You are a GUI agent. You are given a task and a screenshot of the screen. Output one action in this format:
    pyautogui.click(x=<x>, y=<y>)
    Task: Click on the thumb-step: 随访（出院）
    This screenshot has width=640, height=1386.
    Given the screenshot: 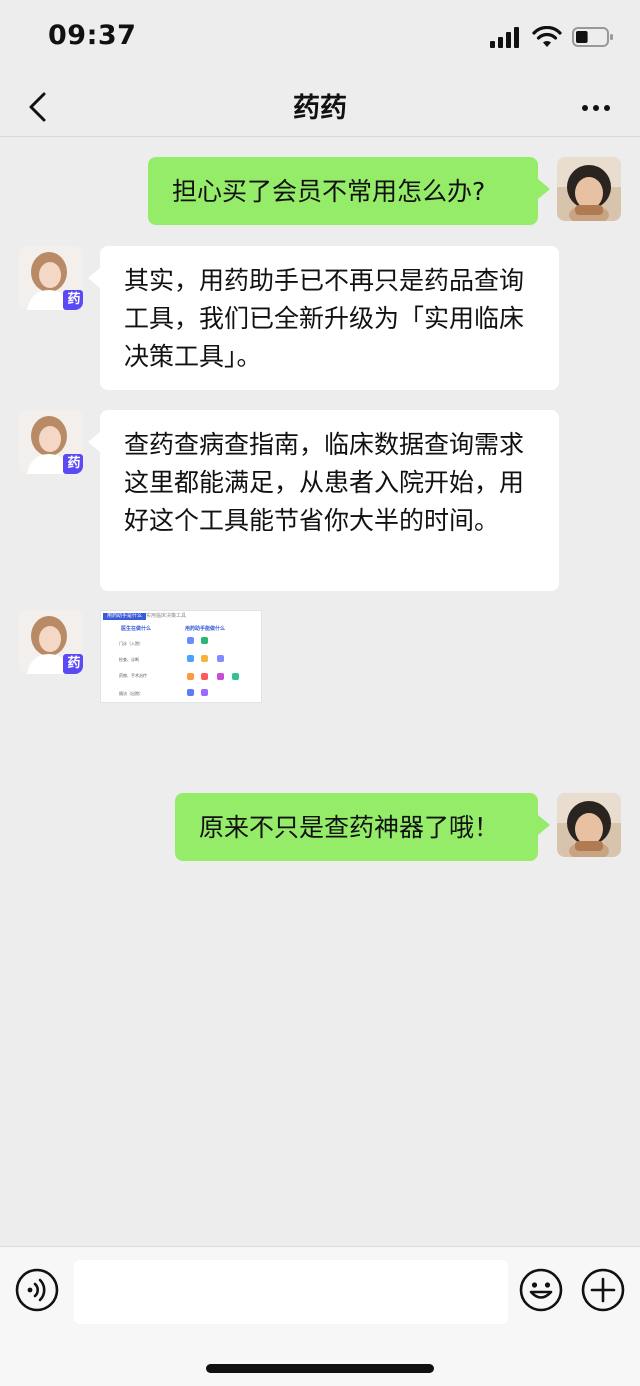 What is the action you would take?
    pyautogui.click(x=131, y=693)
    